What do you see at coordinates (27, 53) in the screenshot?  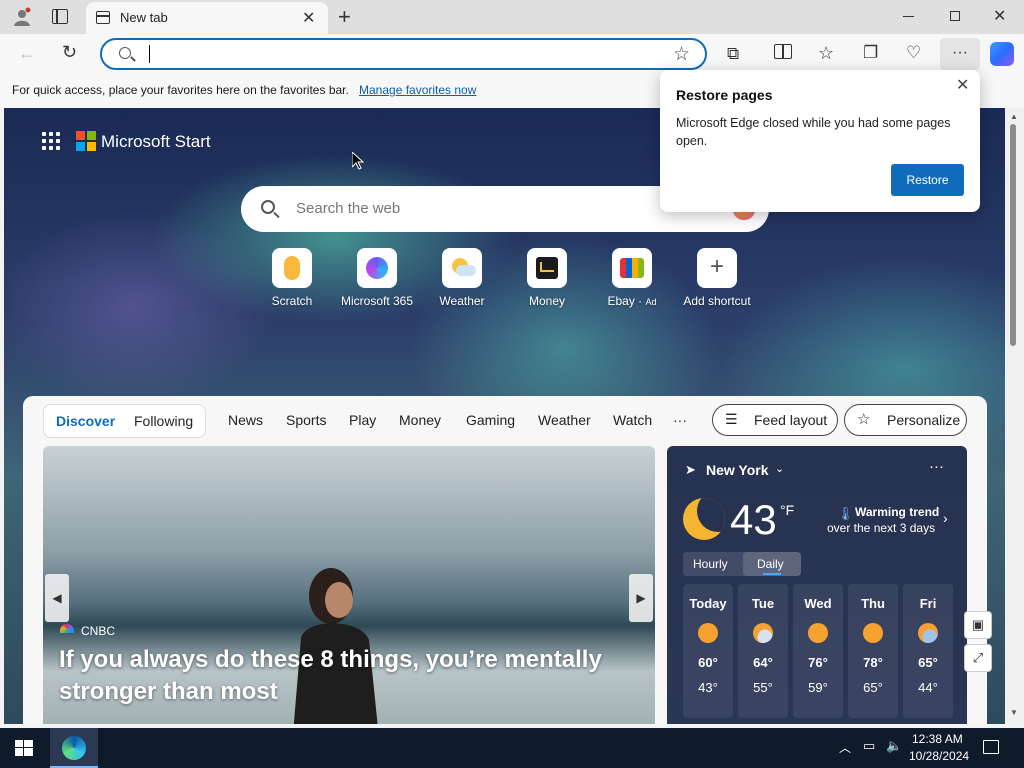 I see `back-icon: ←` at bounding box center [27, 53].